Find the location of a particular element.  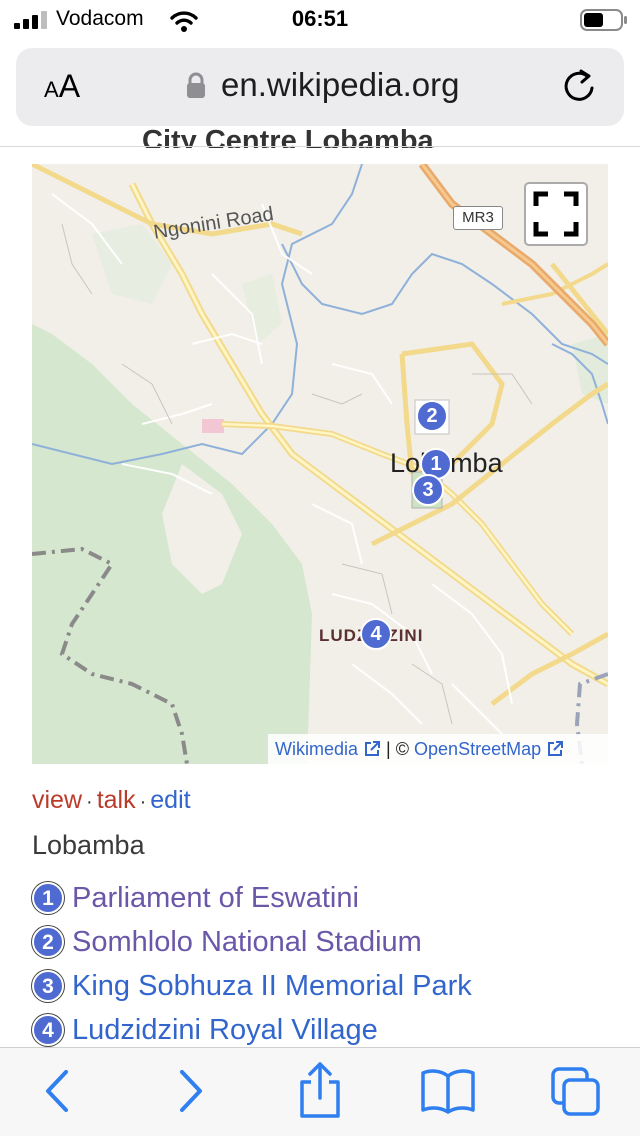

template-actions: view · talk · edit is located at coordinates (111, 800).